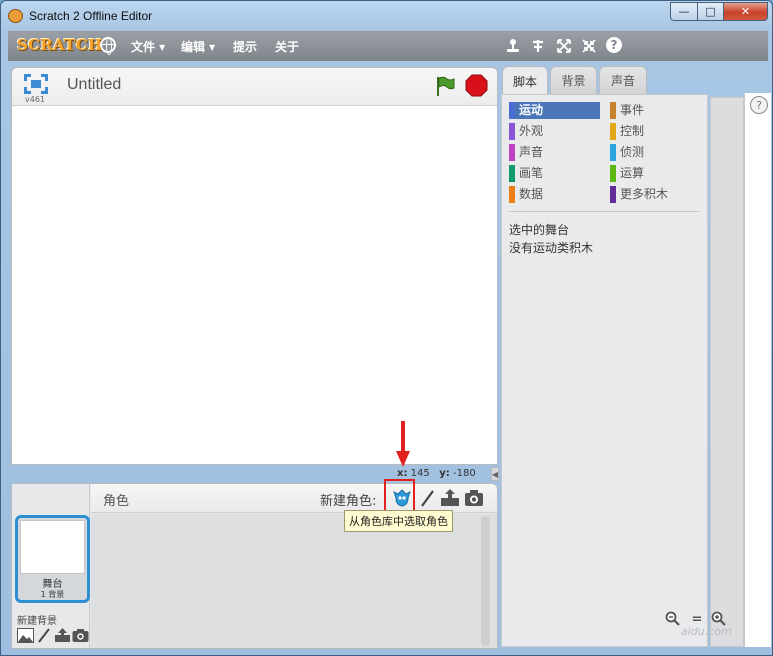 This screenshot has height=656, width=773. I want to click on y-value: -180, so click(464, 473).